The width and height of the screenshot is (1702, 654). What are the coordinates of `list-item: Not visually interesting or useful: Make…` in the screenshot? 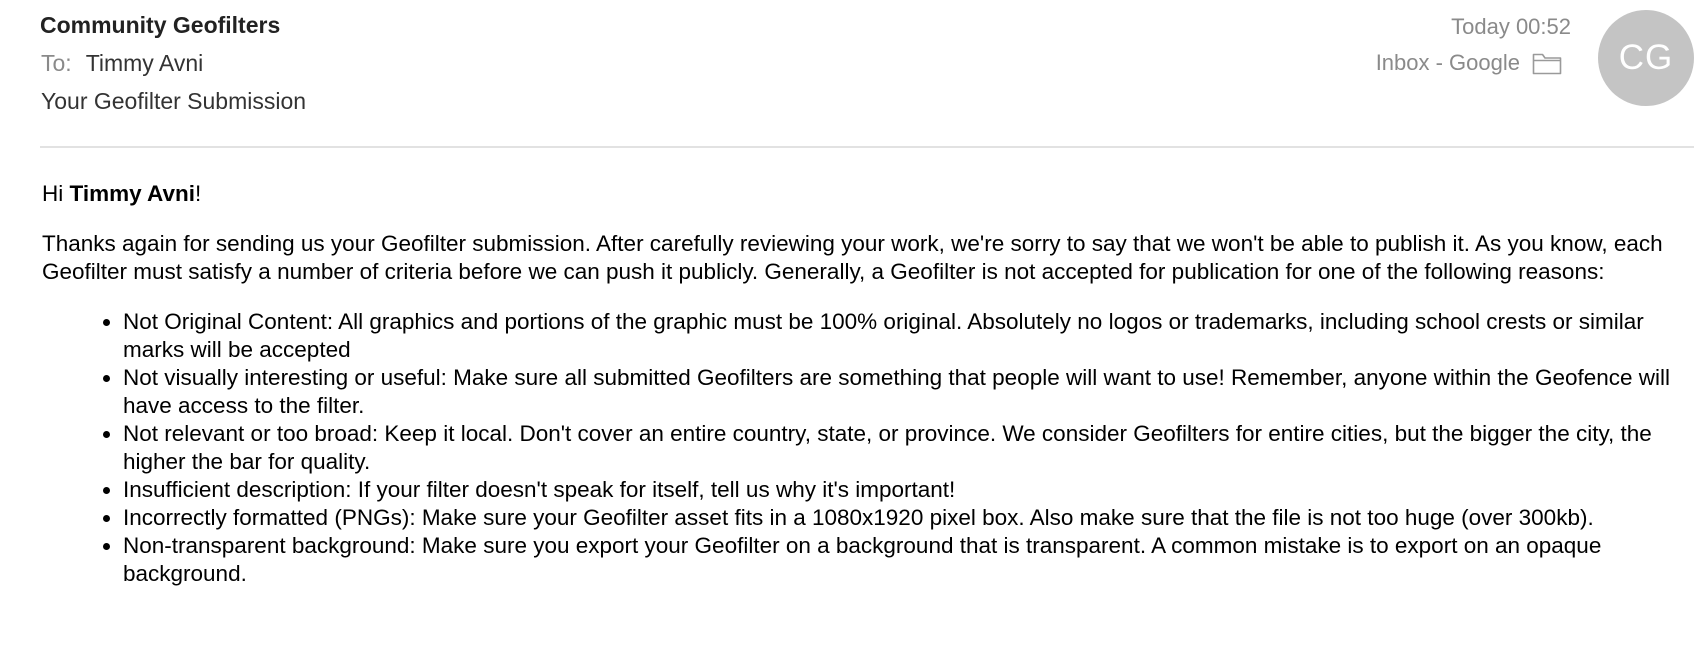 It's located at (902, 392).